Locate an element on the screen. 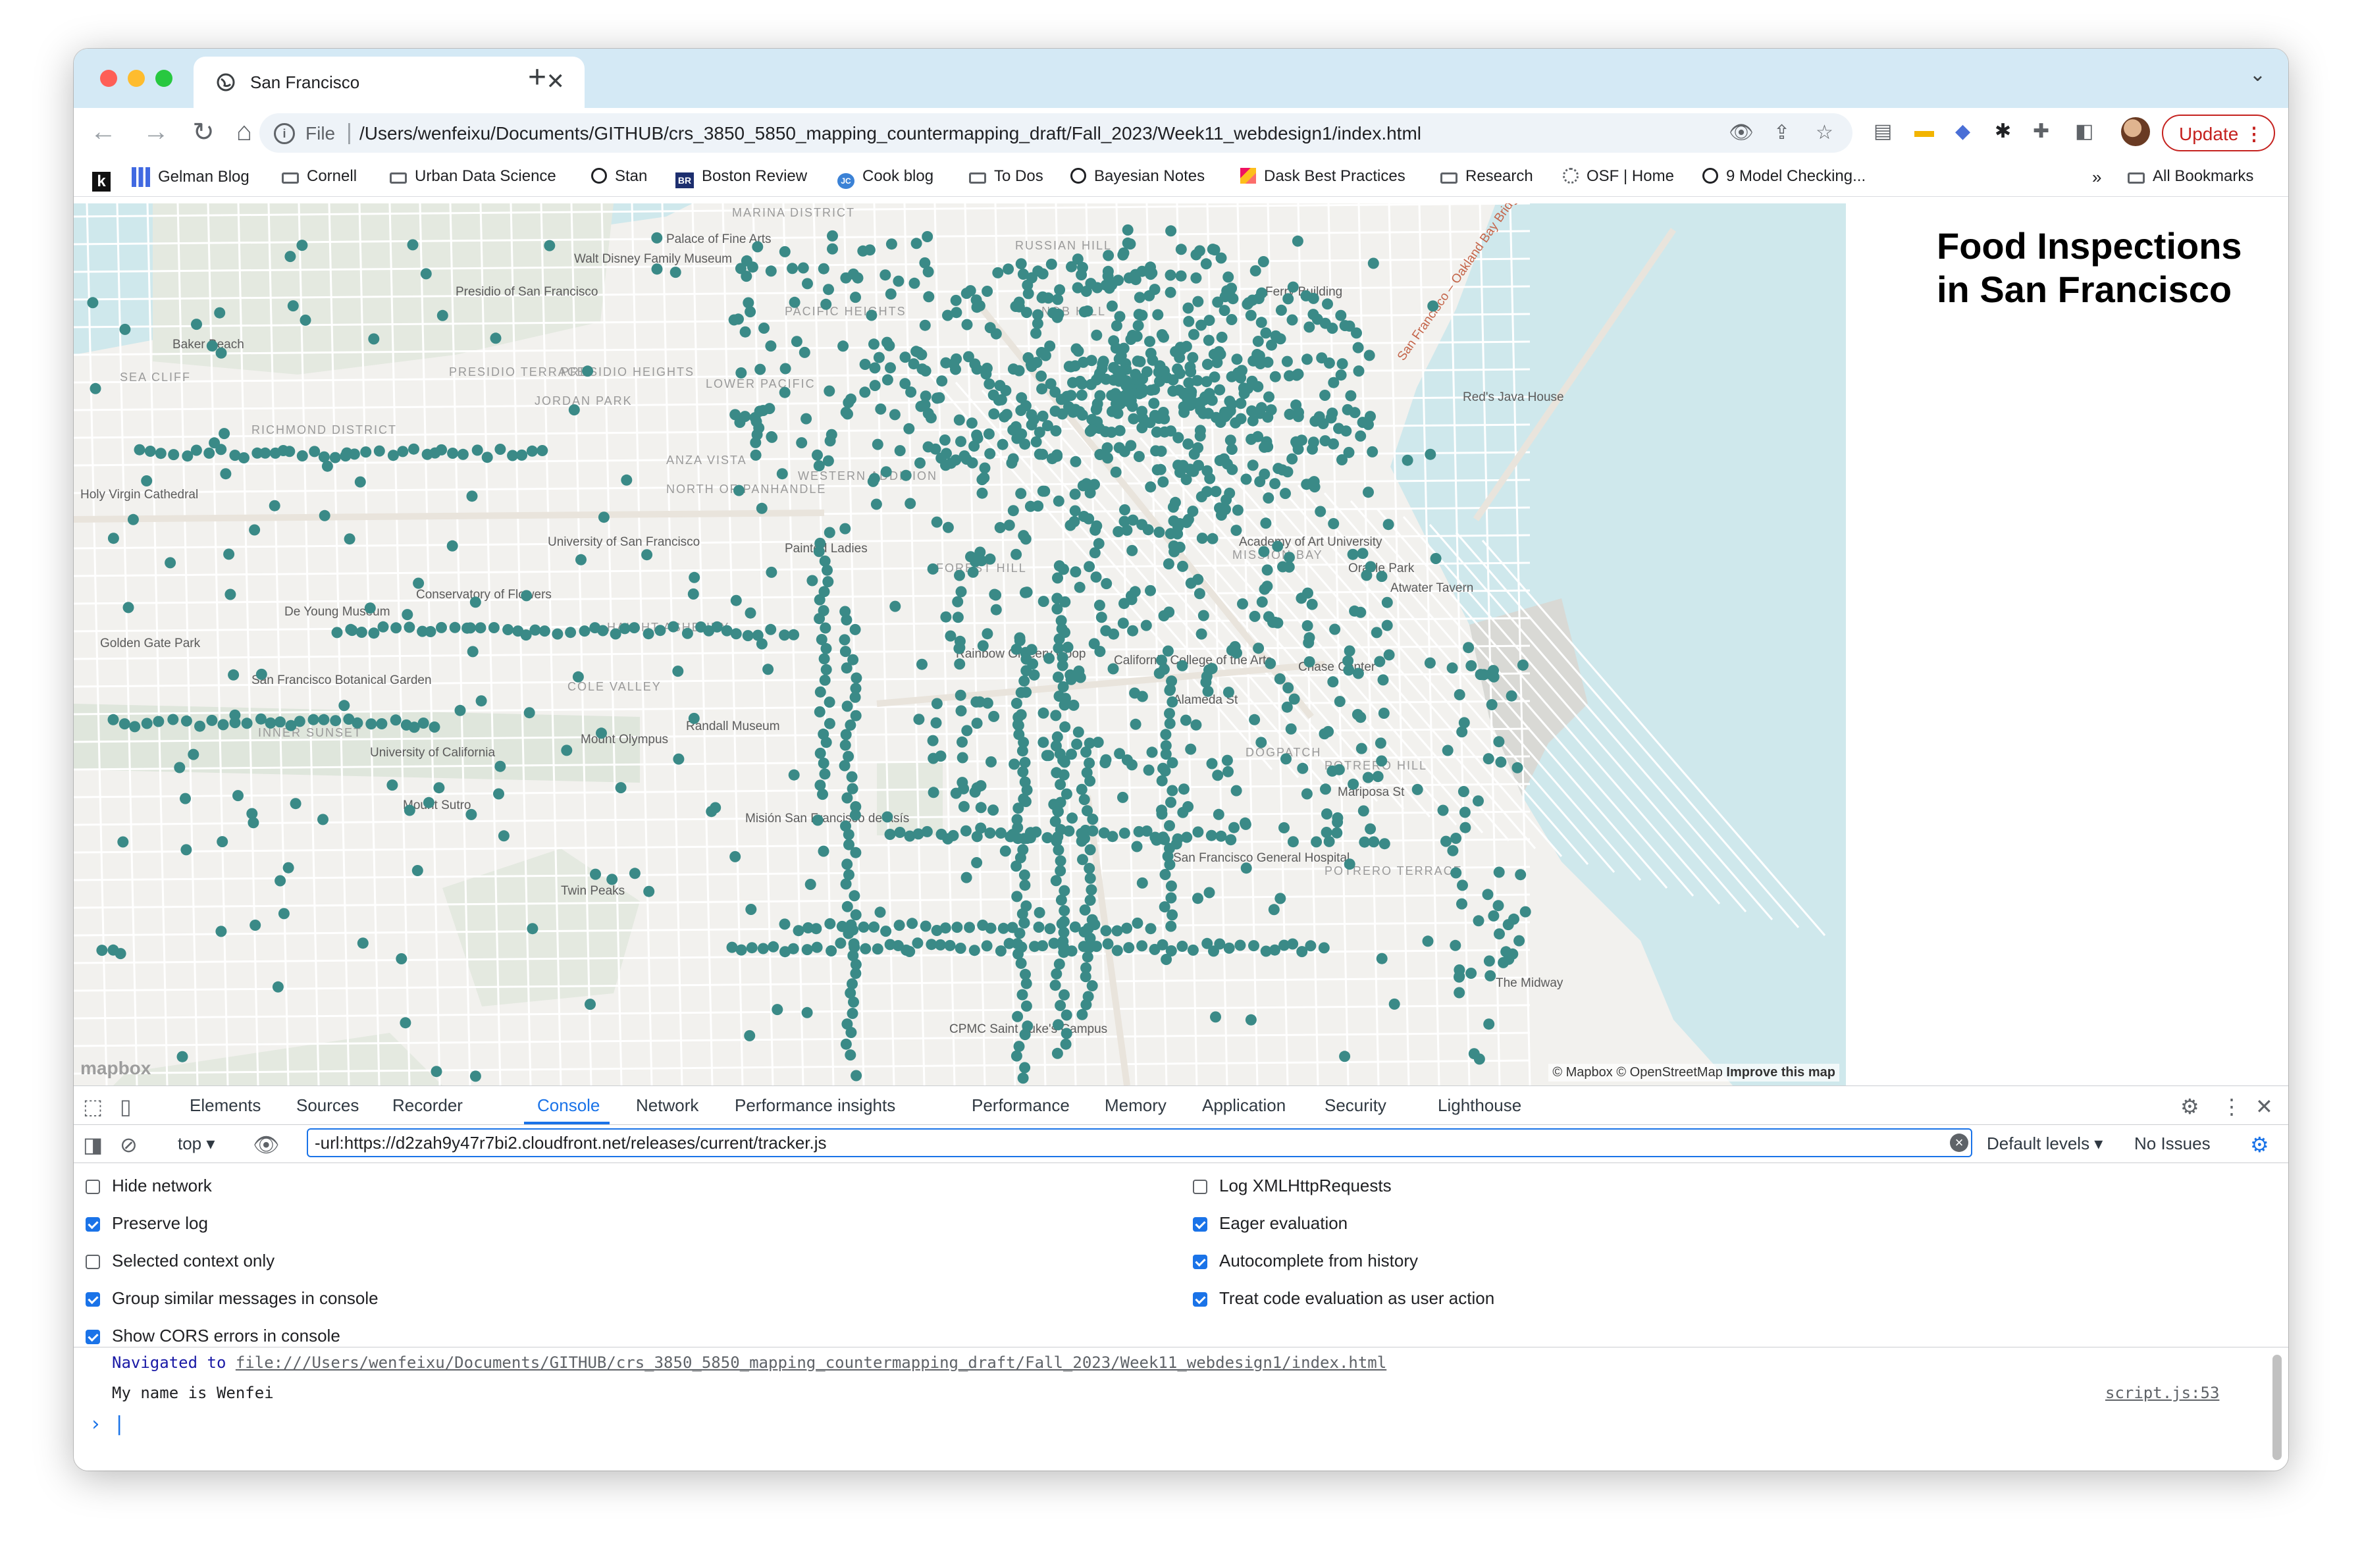  gear-icon: ⚙ is located at coordinates (2189, 1106).